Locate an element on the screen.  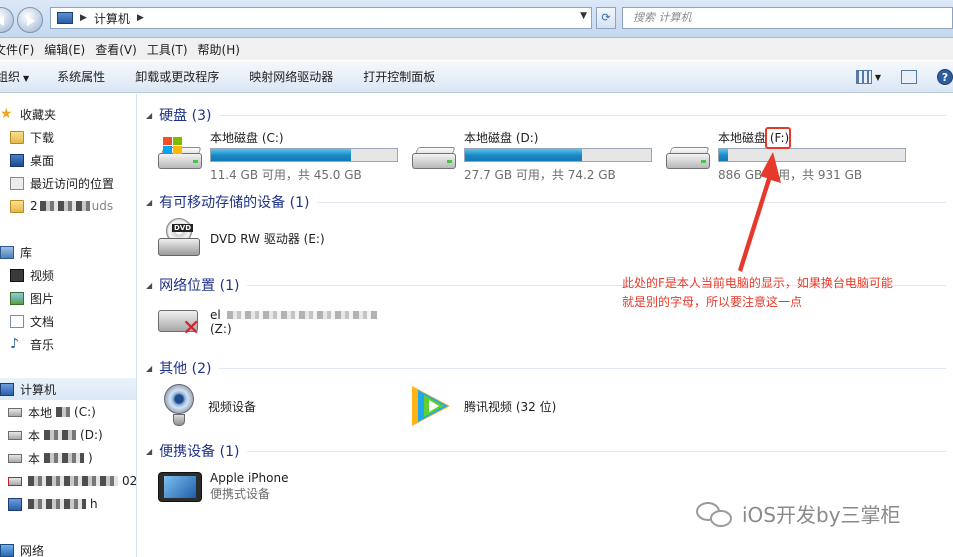
sidebar-item-videos: 视频 is located at coordinates (32, 275).